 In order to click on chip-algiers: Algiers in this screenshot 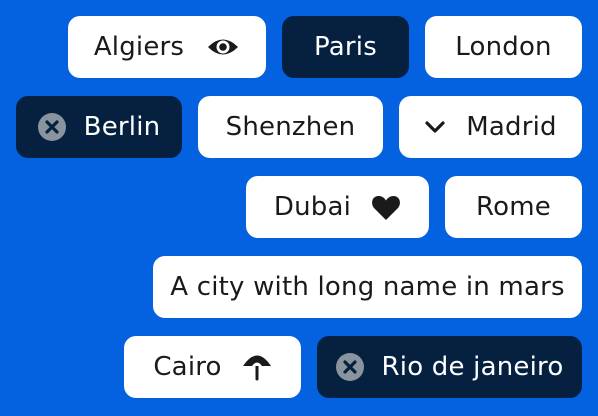, I will do `click(167, 47)`.